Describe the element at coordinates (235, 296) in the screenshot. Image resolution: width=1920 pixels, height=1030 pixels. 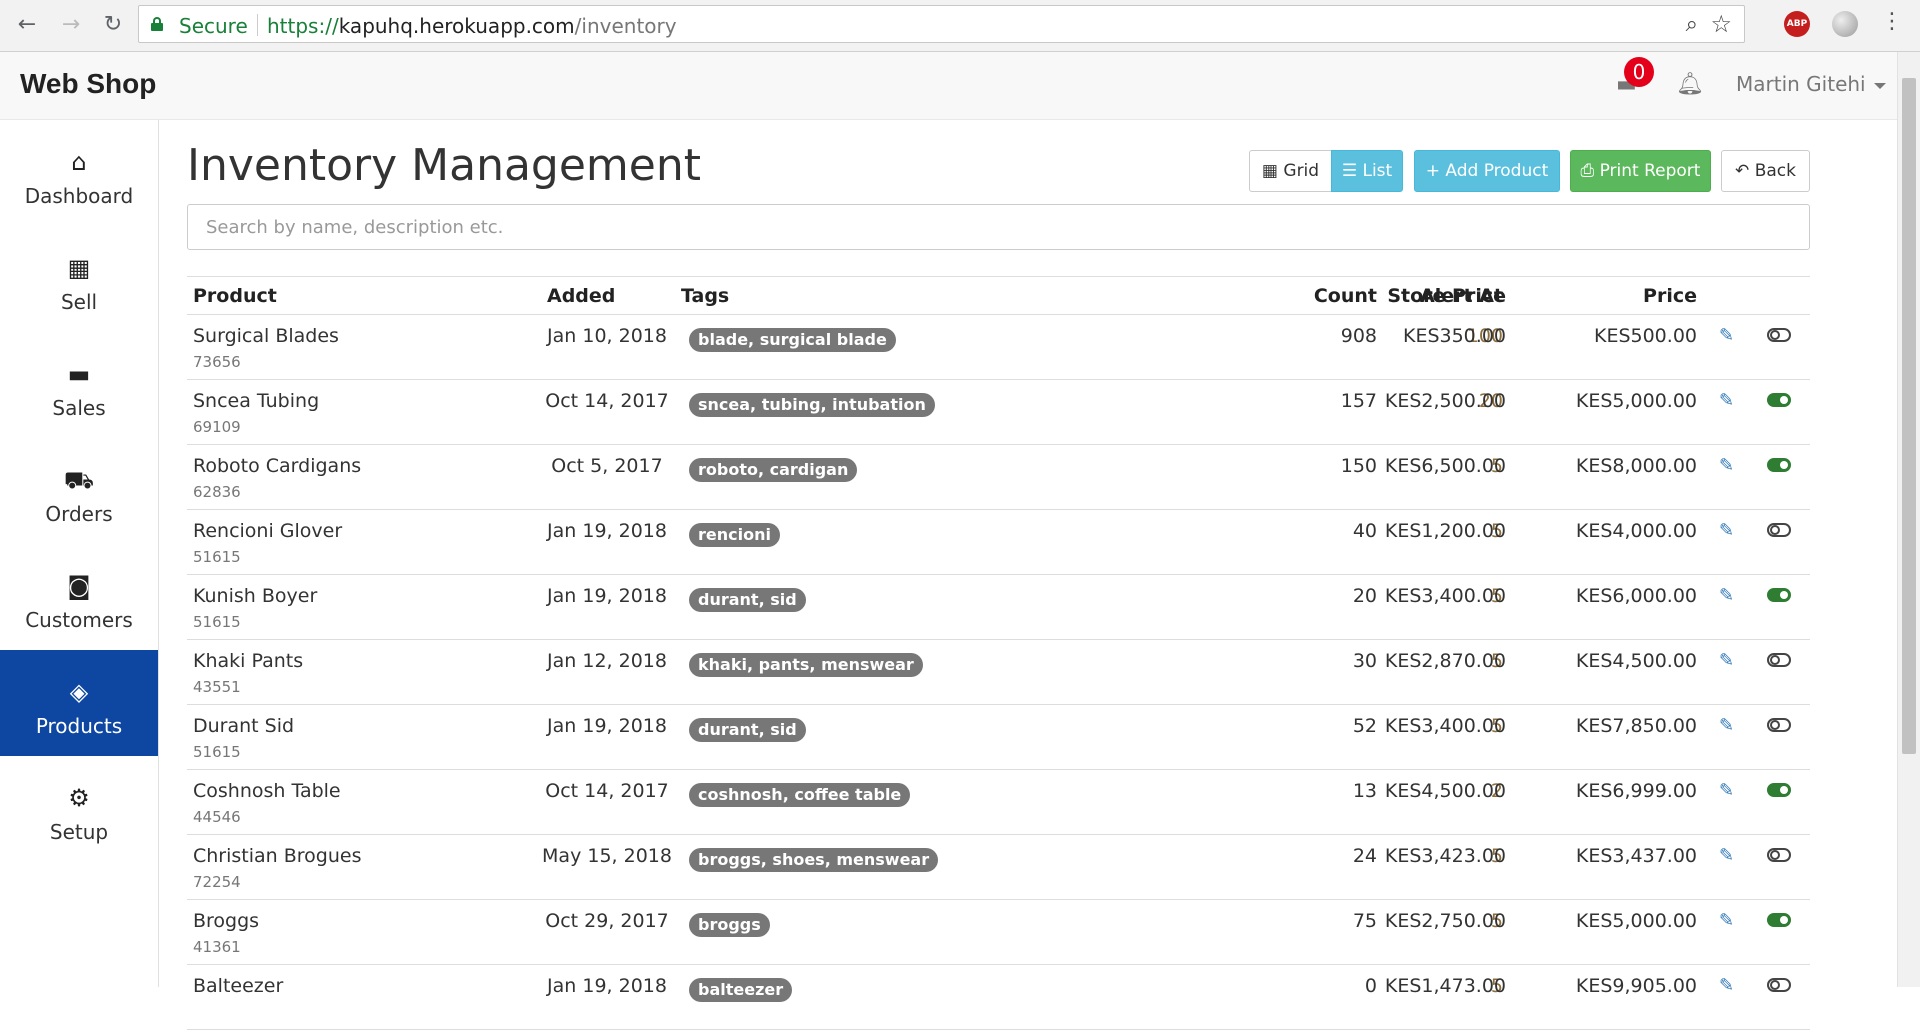
I see `column-header-product: Product` at that location.